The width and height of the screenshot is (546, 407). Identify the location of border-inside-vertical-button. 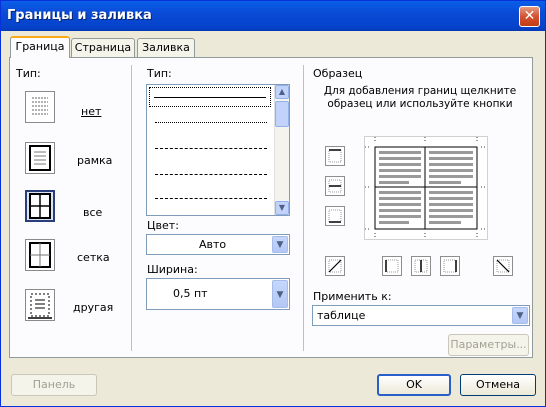
(421, 266).